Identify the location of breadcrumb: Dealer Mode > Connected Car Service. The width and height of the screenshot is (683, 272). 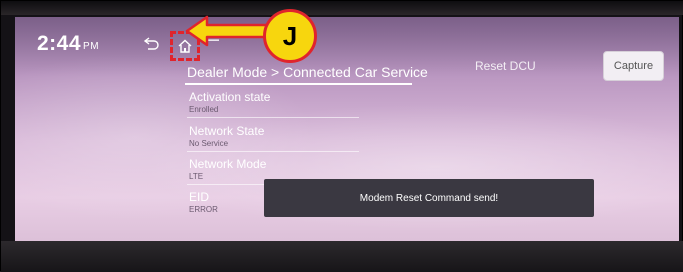
(307, 72).